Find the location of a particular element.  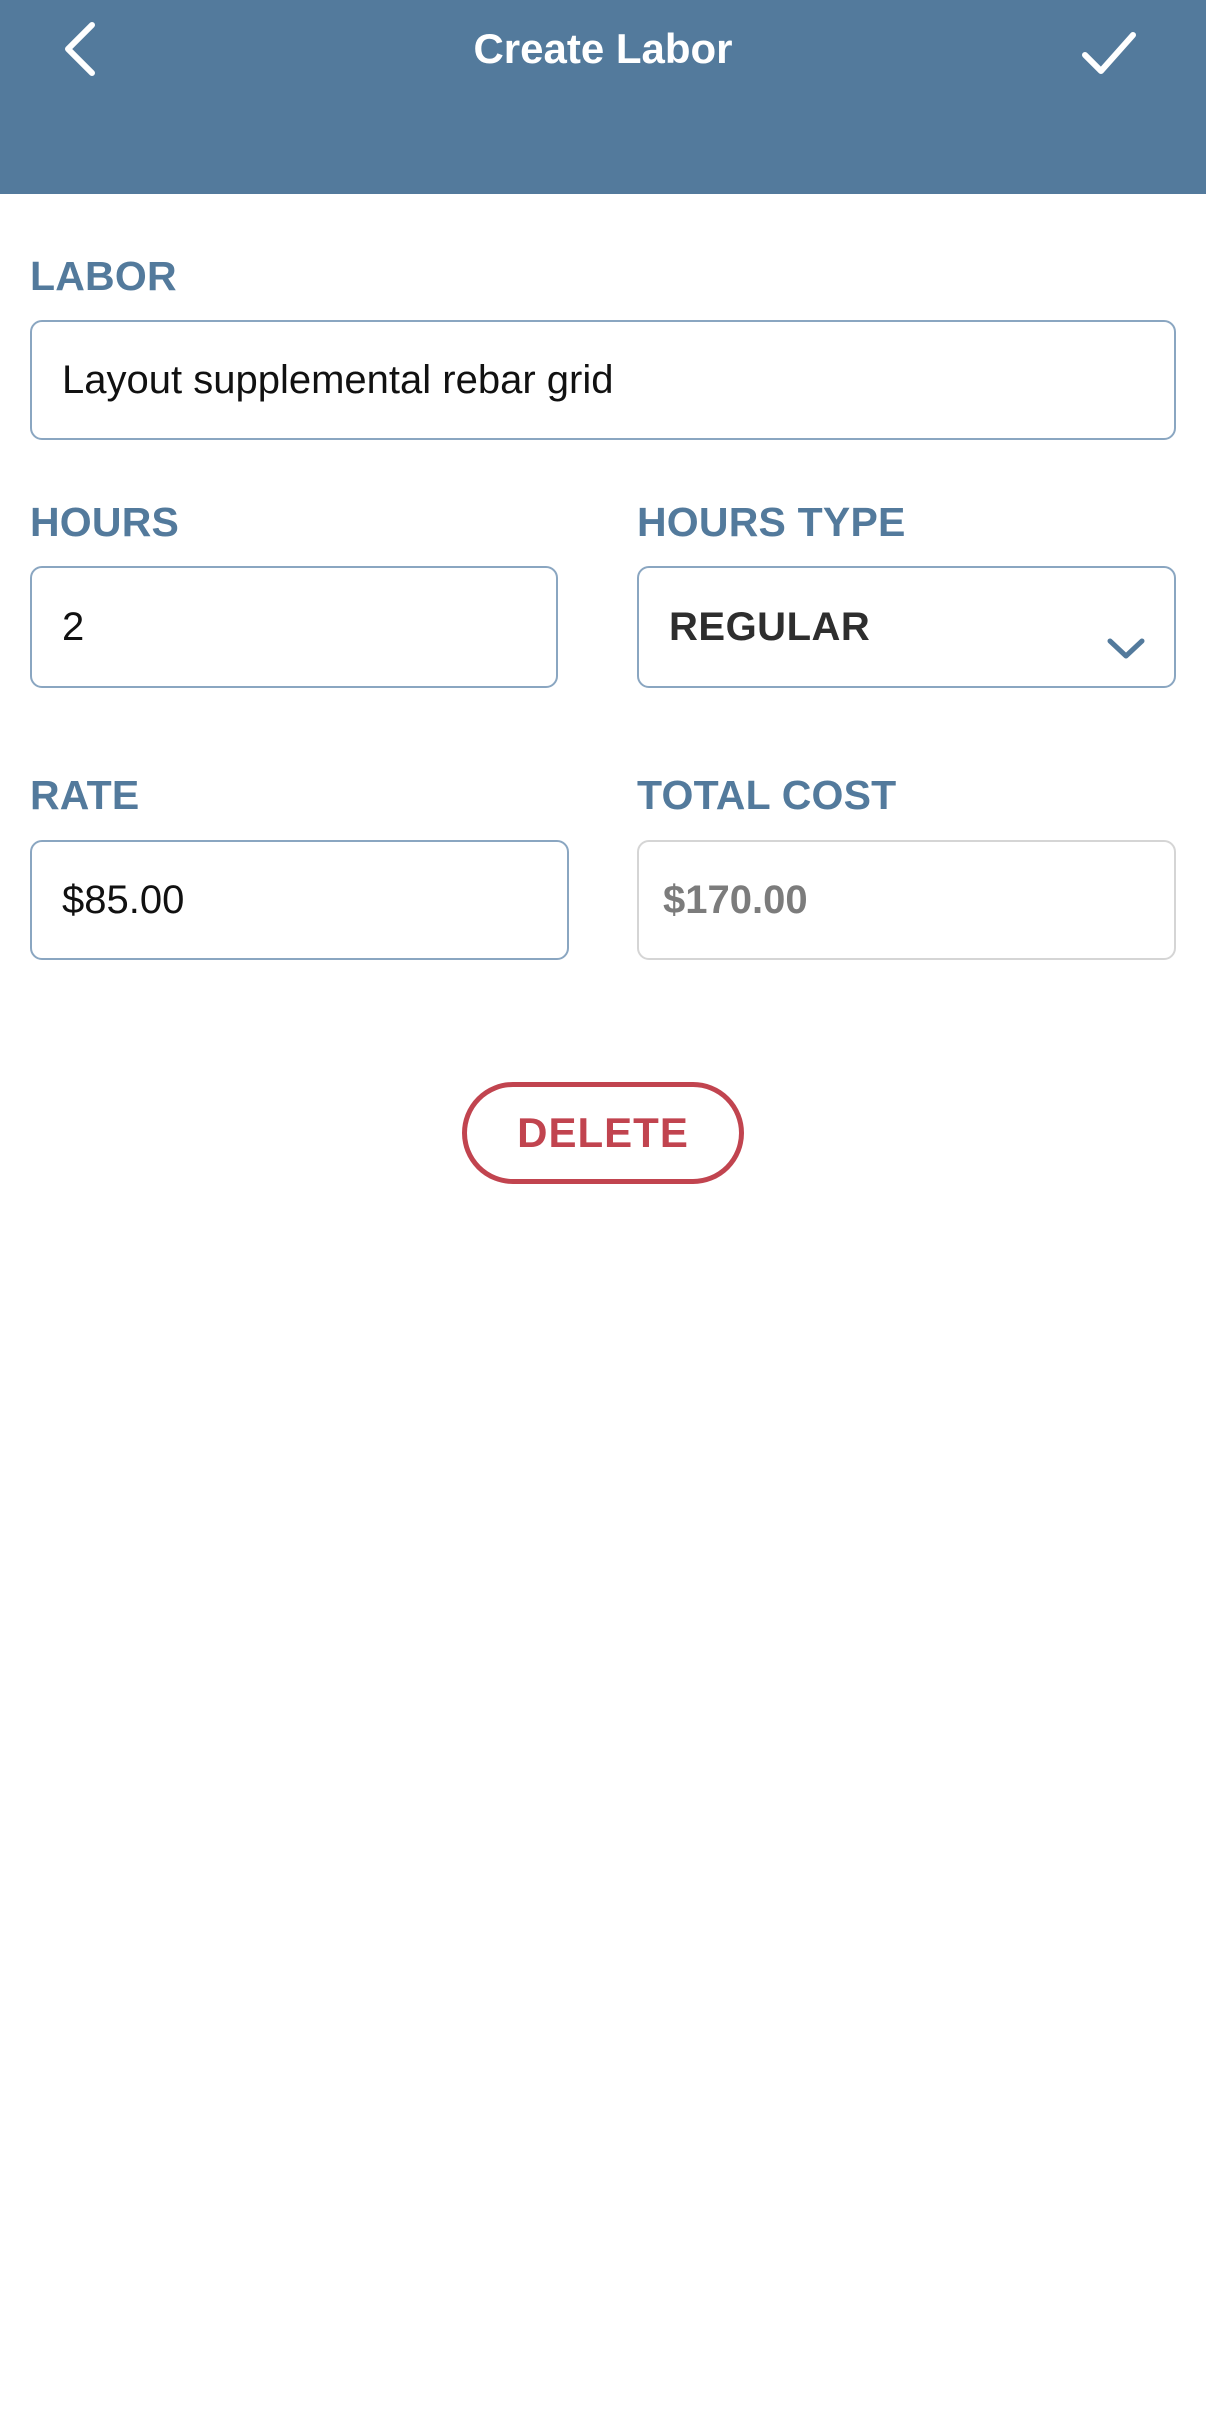

hours-label: HOURS is located at coordinates (105, 522).